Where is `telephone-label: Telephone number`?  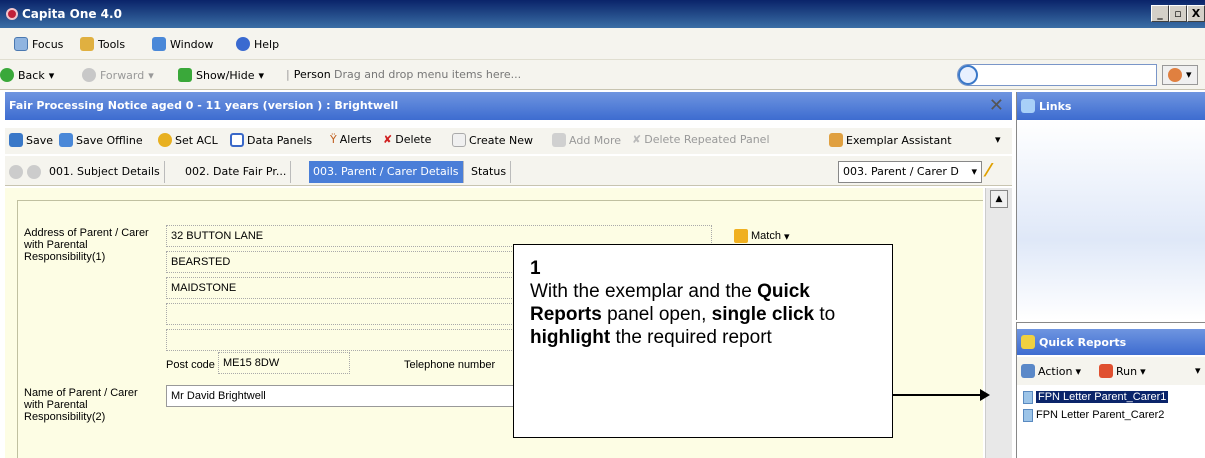 telephone-label: Telephone number is located at coordinates (450, 365).